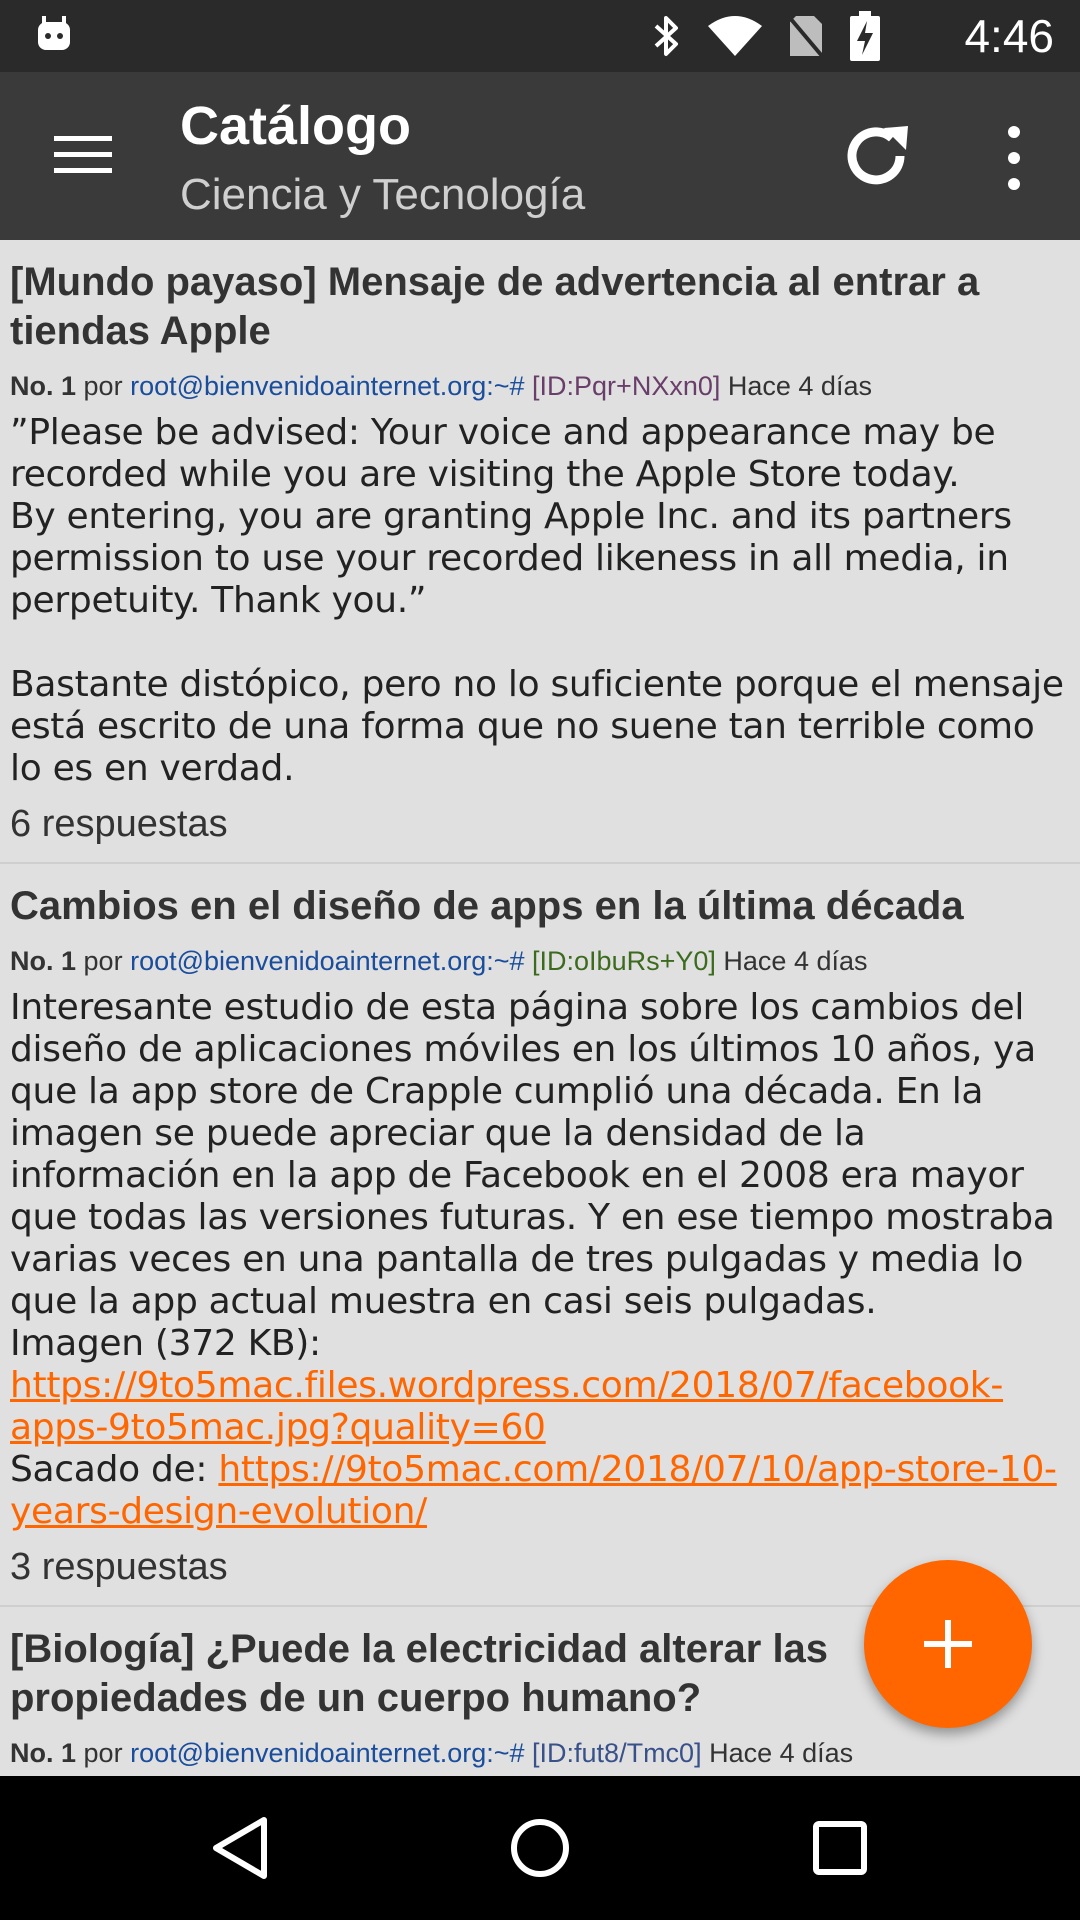 Image resolution: width=1080 pixels, height=1920 pixels. Describe the element at coordinates (626, 386) in the screenshot. I see `poster-id: [ID:Pqr+NXxn0]` at that location.